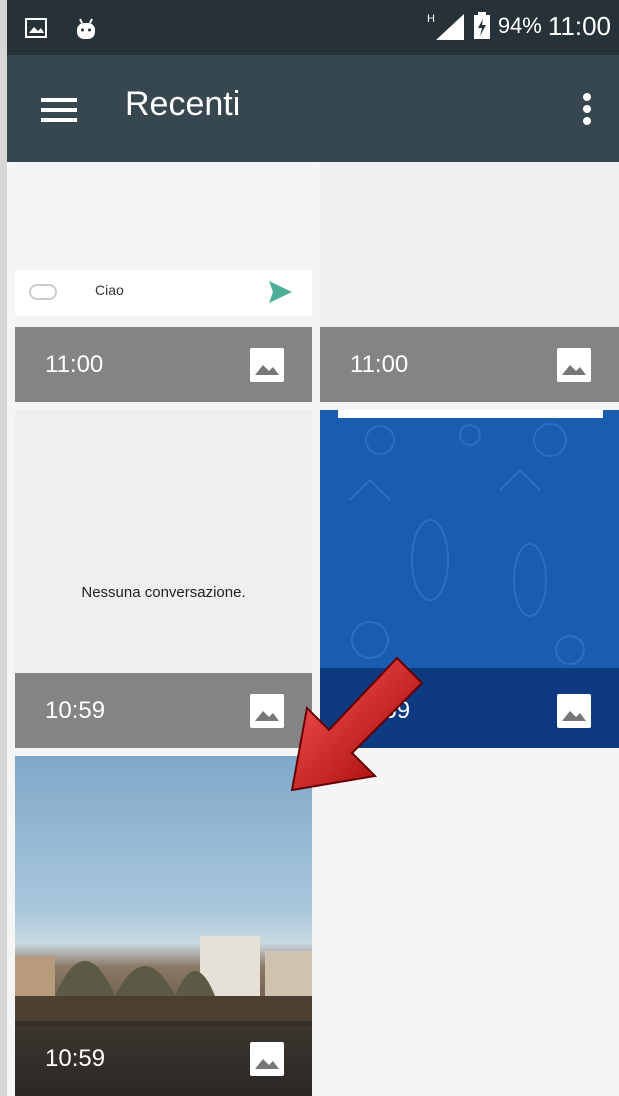 This screenshot has height=1096, width=619. Describe the element at coordinates (36, 28) in the screenshot. I see `image-notification-icon` at that location.